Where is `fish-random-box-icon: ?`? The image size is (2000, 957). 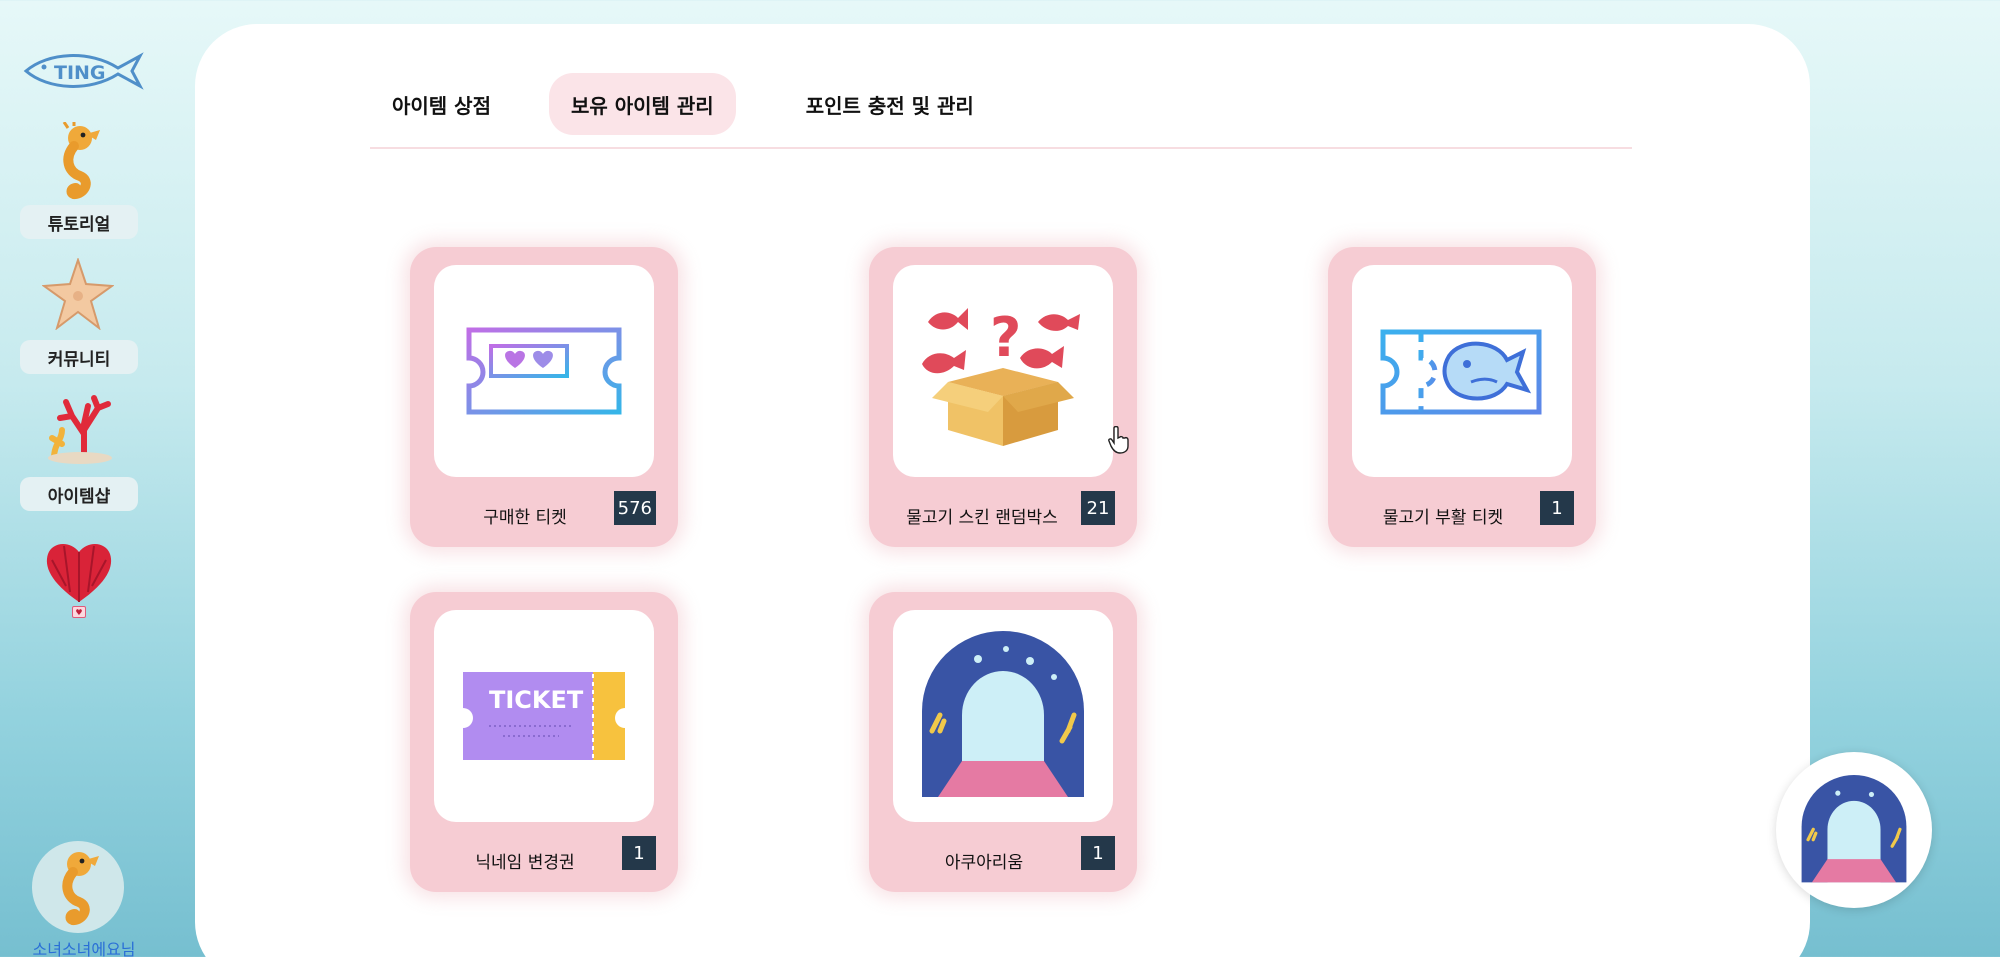 fish-random-box-icon: ? is located at coordinates (1001, 376).